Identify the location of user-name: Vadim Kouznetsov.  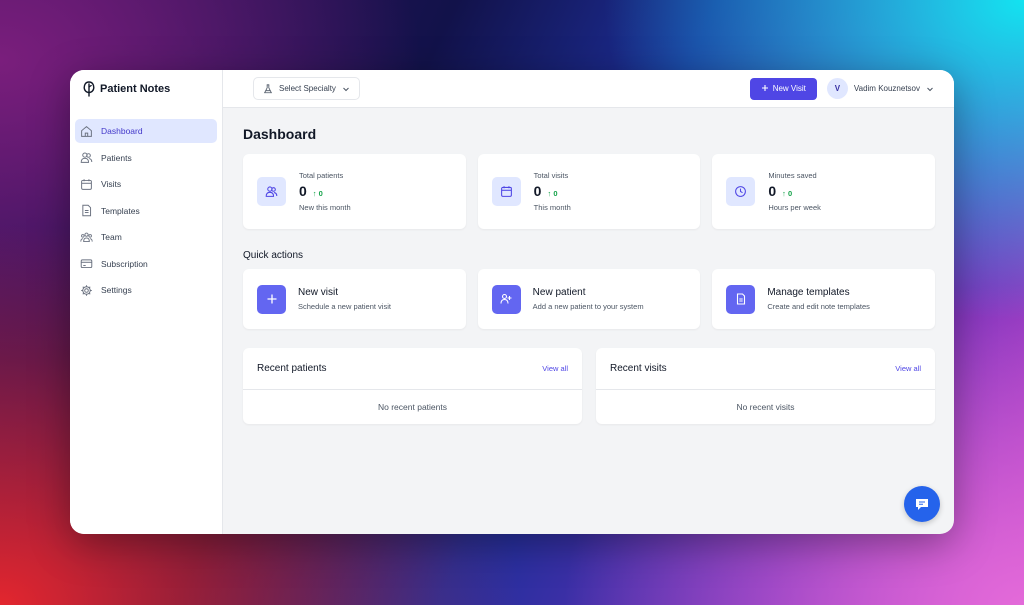
(886, 88).